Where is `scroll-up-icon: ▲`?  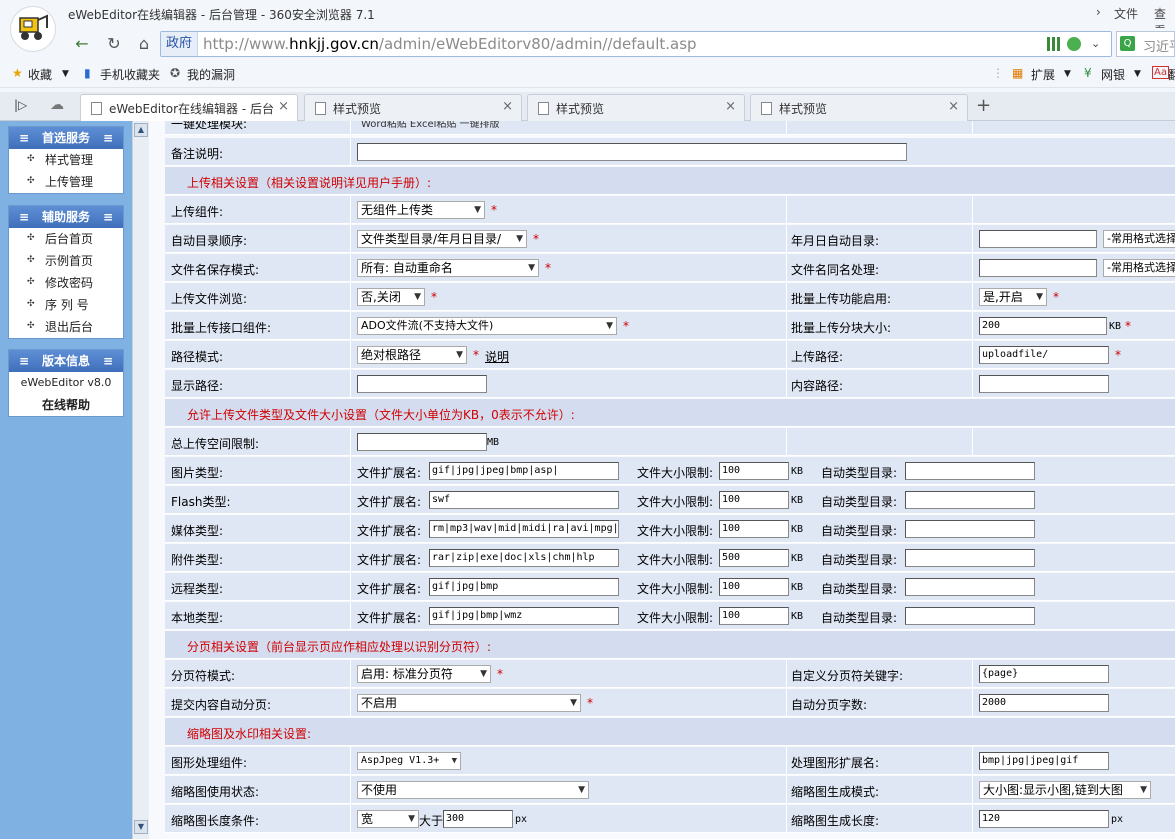
scroll-up-icon: ▲ is located at coordinates (141, 130).